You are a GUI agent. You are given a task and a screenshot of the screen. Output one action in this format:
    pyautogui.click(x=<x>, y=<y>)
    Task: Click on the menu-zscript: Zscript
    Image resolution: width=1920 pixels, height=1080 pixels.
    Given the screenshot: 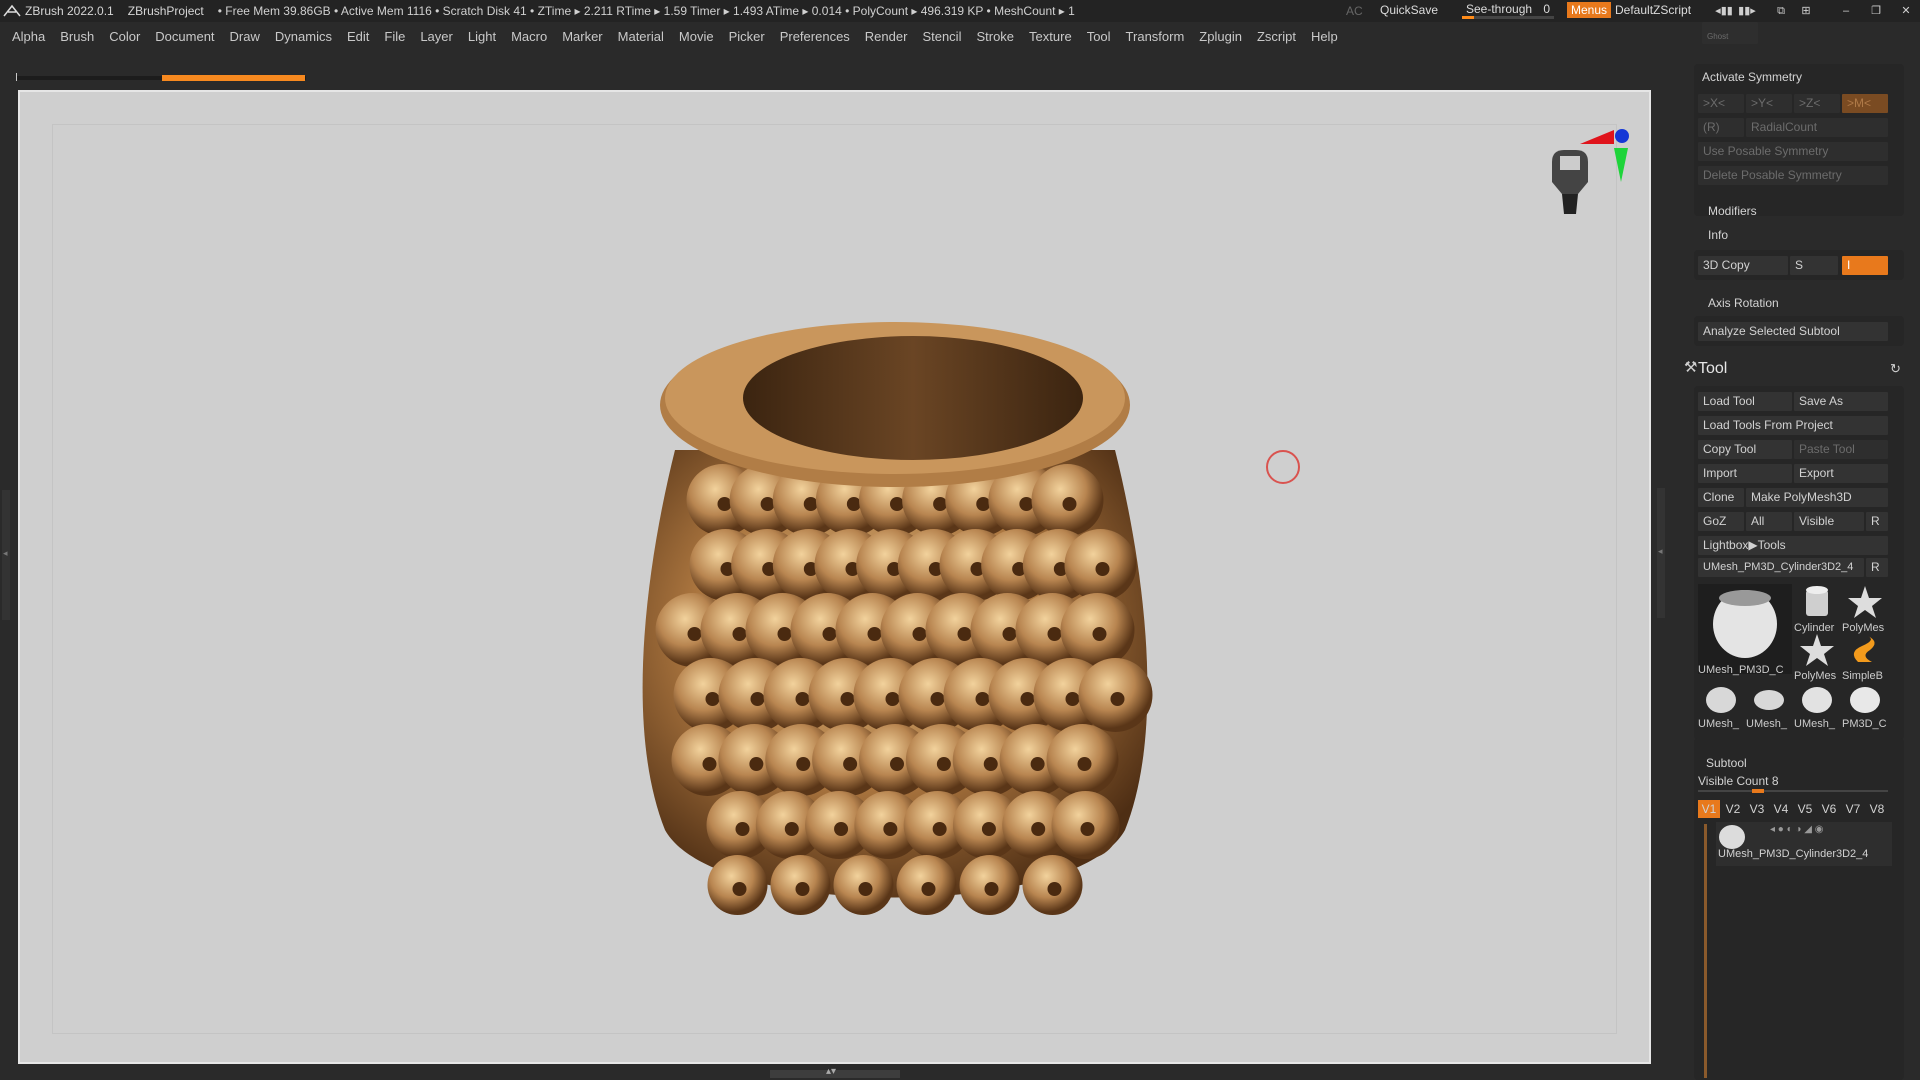 What is the action you would take?
    pyautogui.click(x=1276, y=36)
    